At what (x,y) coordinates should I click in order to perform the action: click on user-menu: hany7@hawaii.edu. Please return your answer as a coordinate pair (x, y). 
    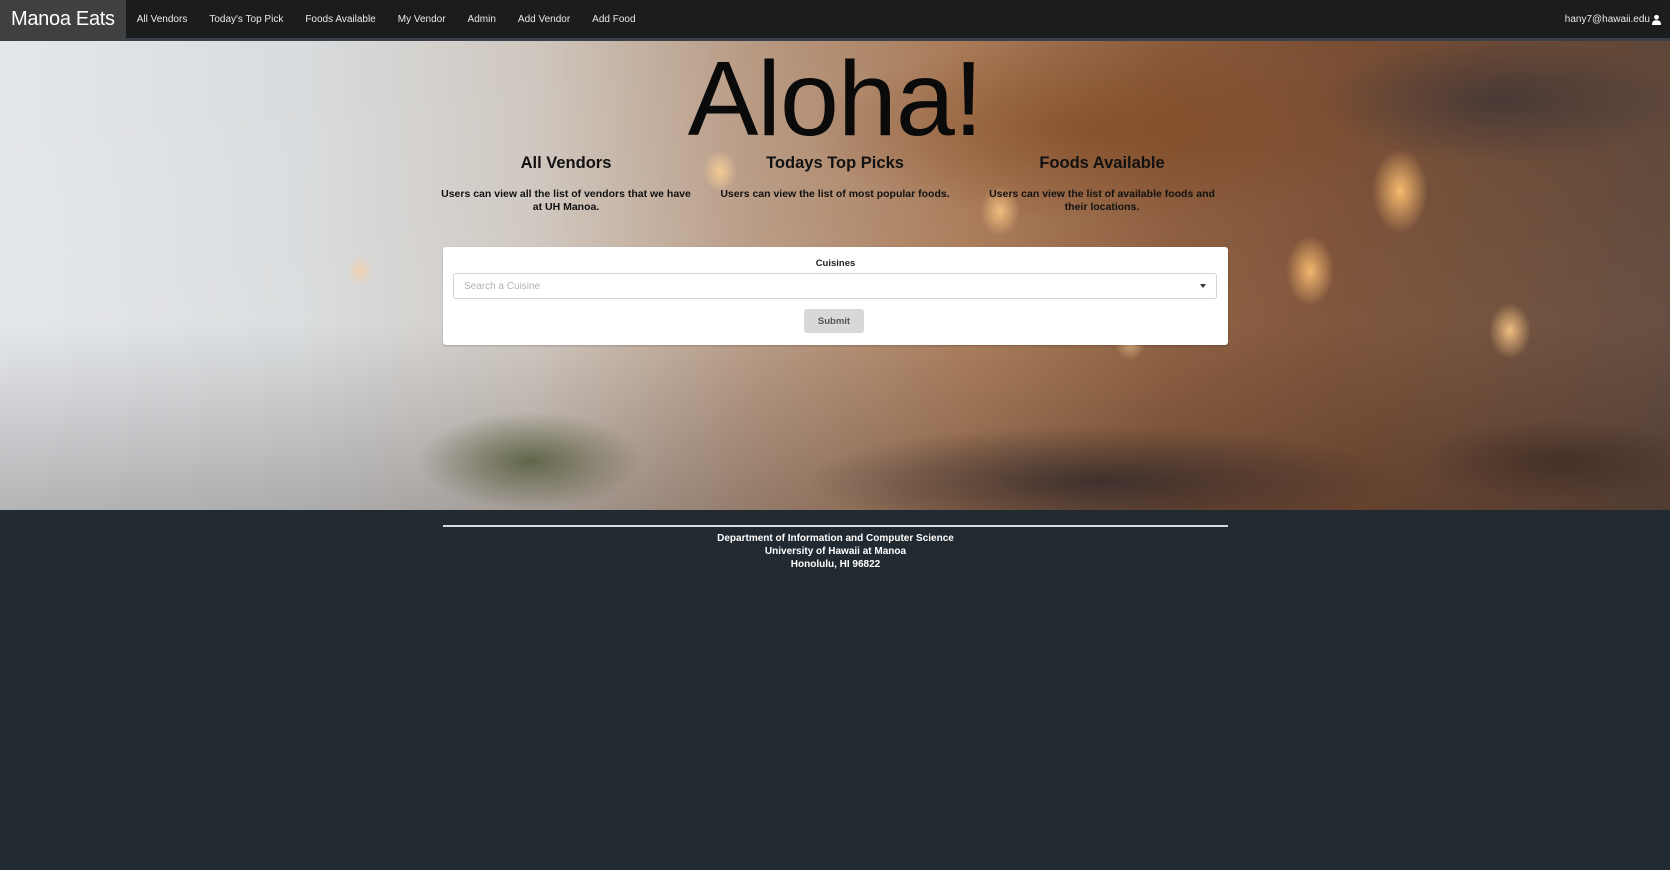
    Looking at the image, I should click on (1613, 19).